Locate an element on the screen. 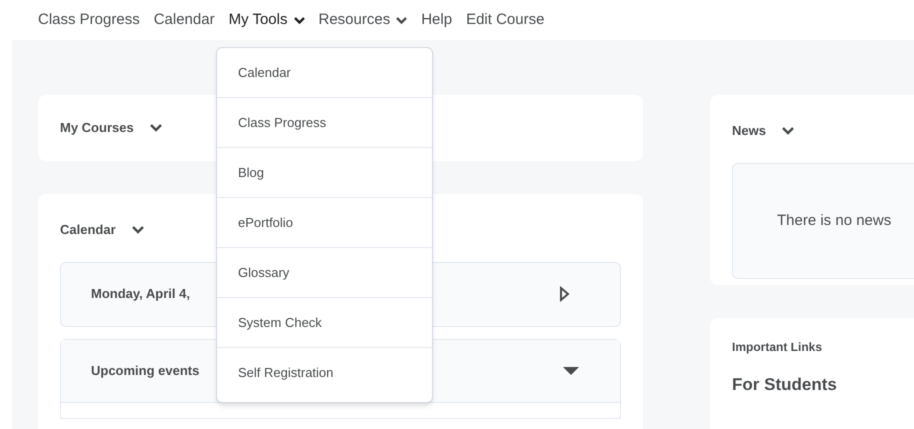  widget-title: News is located at coordinates (749, 131).